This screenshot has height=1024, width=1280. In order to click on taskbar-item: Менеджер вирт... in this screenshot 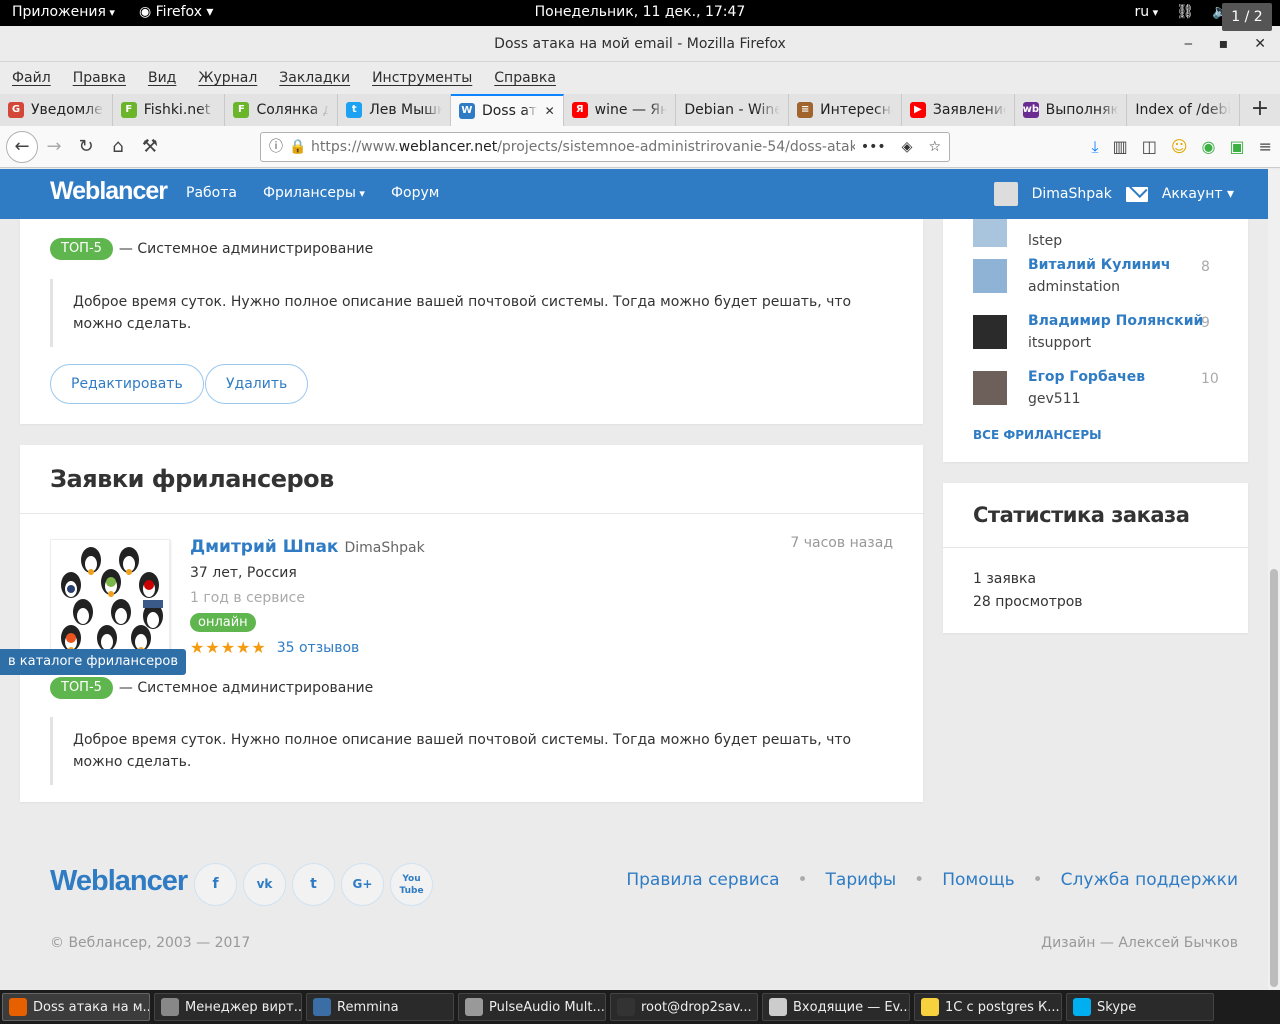, I will do `click(228, 1007)`.